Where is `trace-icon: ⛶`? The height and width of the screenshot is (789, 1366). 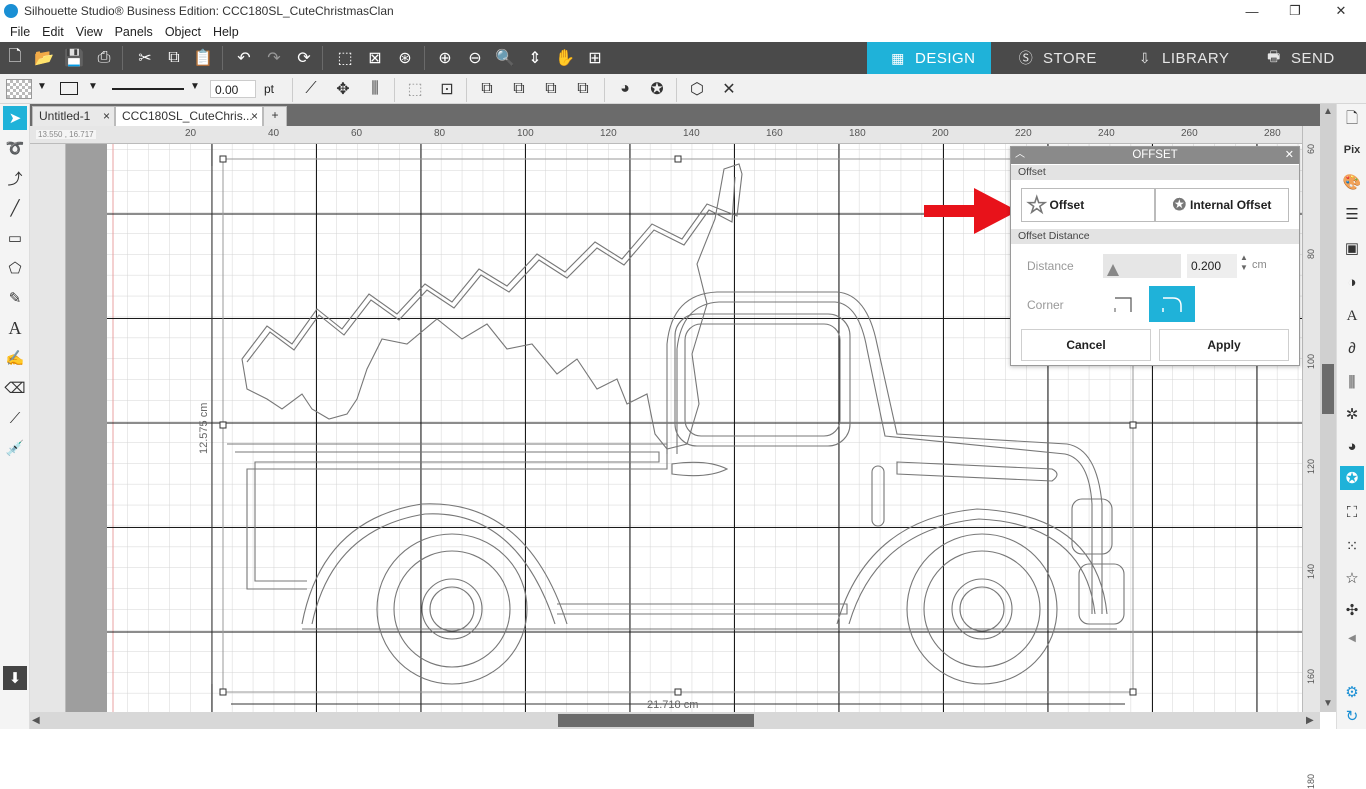
trace-icon: ⛶ is located at coordinates (1352, 512).